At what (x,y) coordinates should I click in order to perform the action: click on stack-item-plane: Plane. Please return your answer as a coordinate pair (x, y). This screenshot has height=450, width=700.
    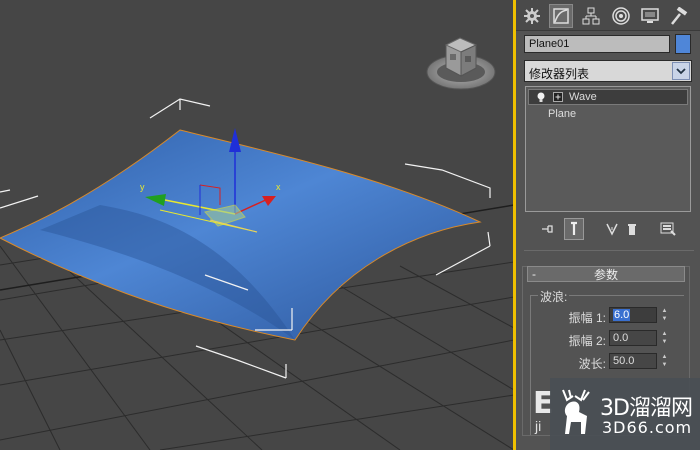
    Looking at the image, I should click on (608, 114).